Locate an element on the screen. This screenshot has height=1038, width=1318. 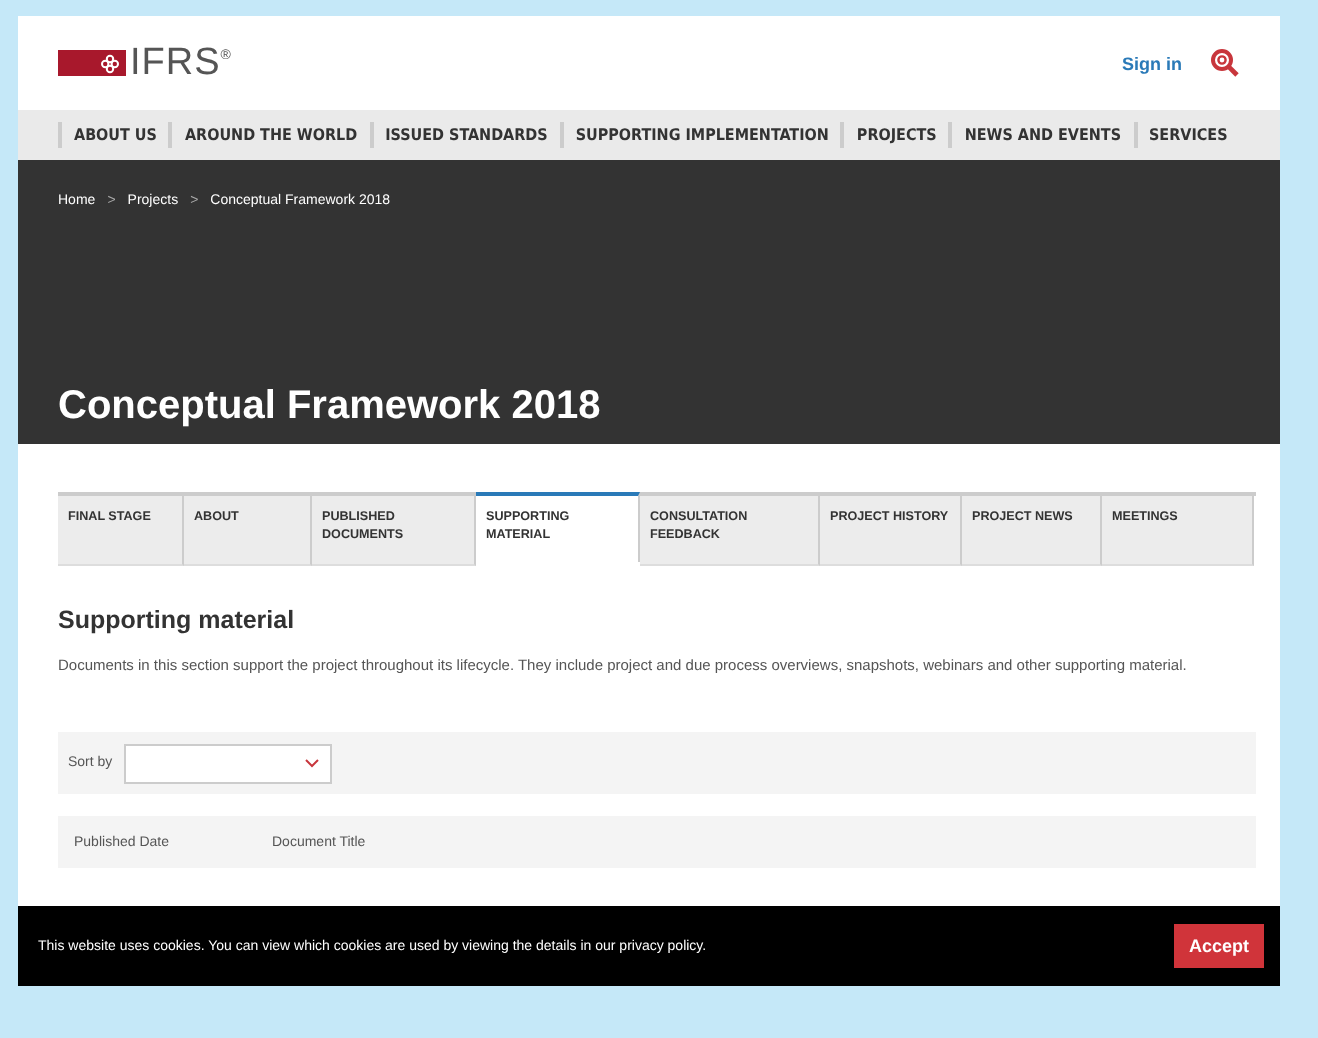
logo-mark-icon is located at coordinates (92, 63).